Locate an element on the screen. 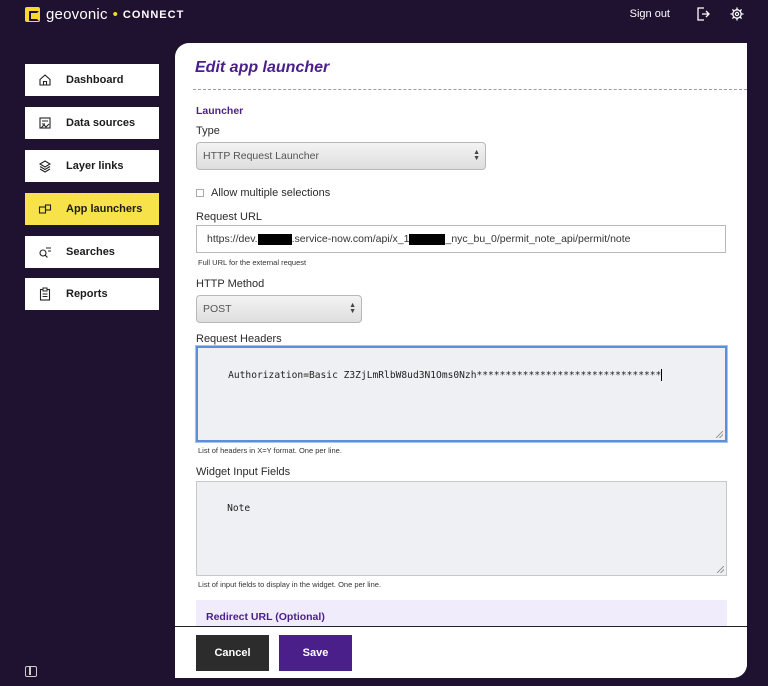 Image resolution: width=768 pixels, height=686 pixels. logo-name: geovonic is located at coordinates (77, 14).